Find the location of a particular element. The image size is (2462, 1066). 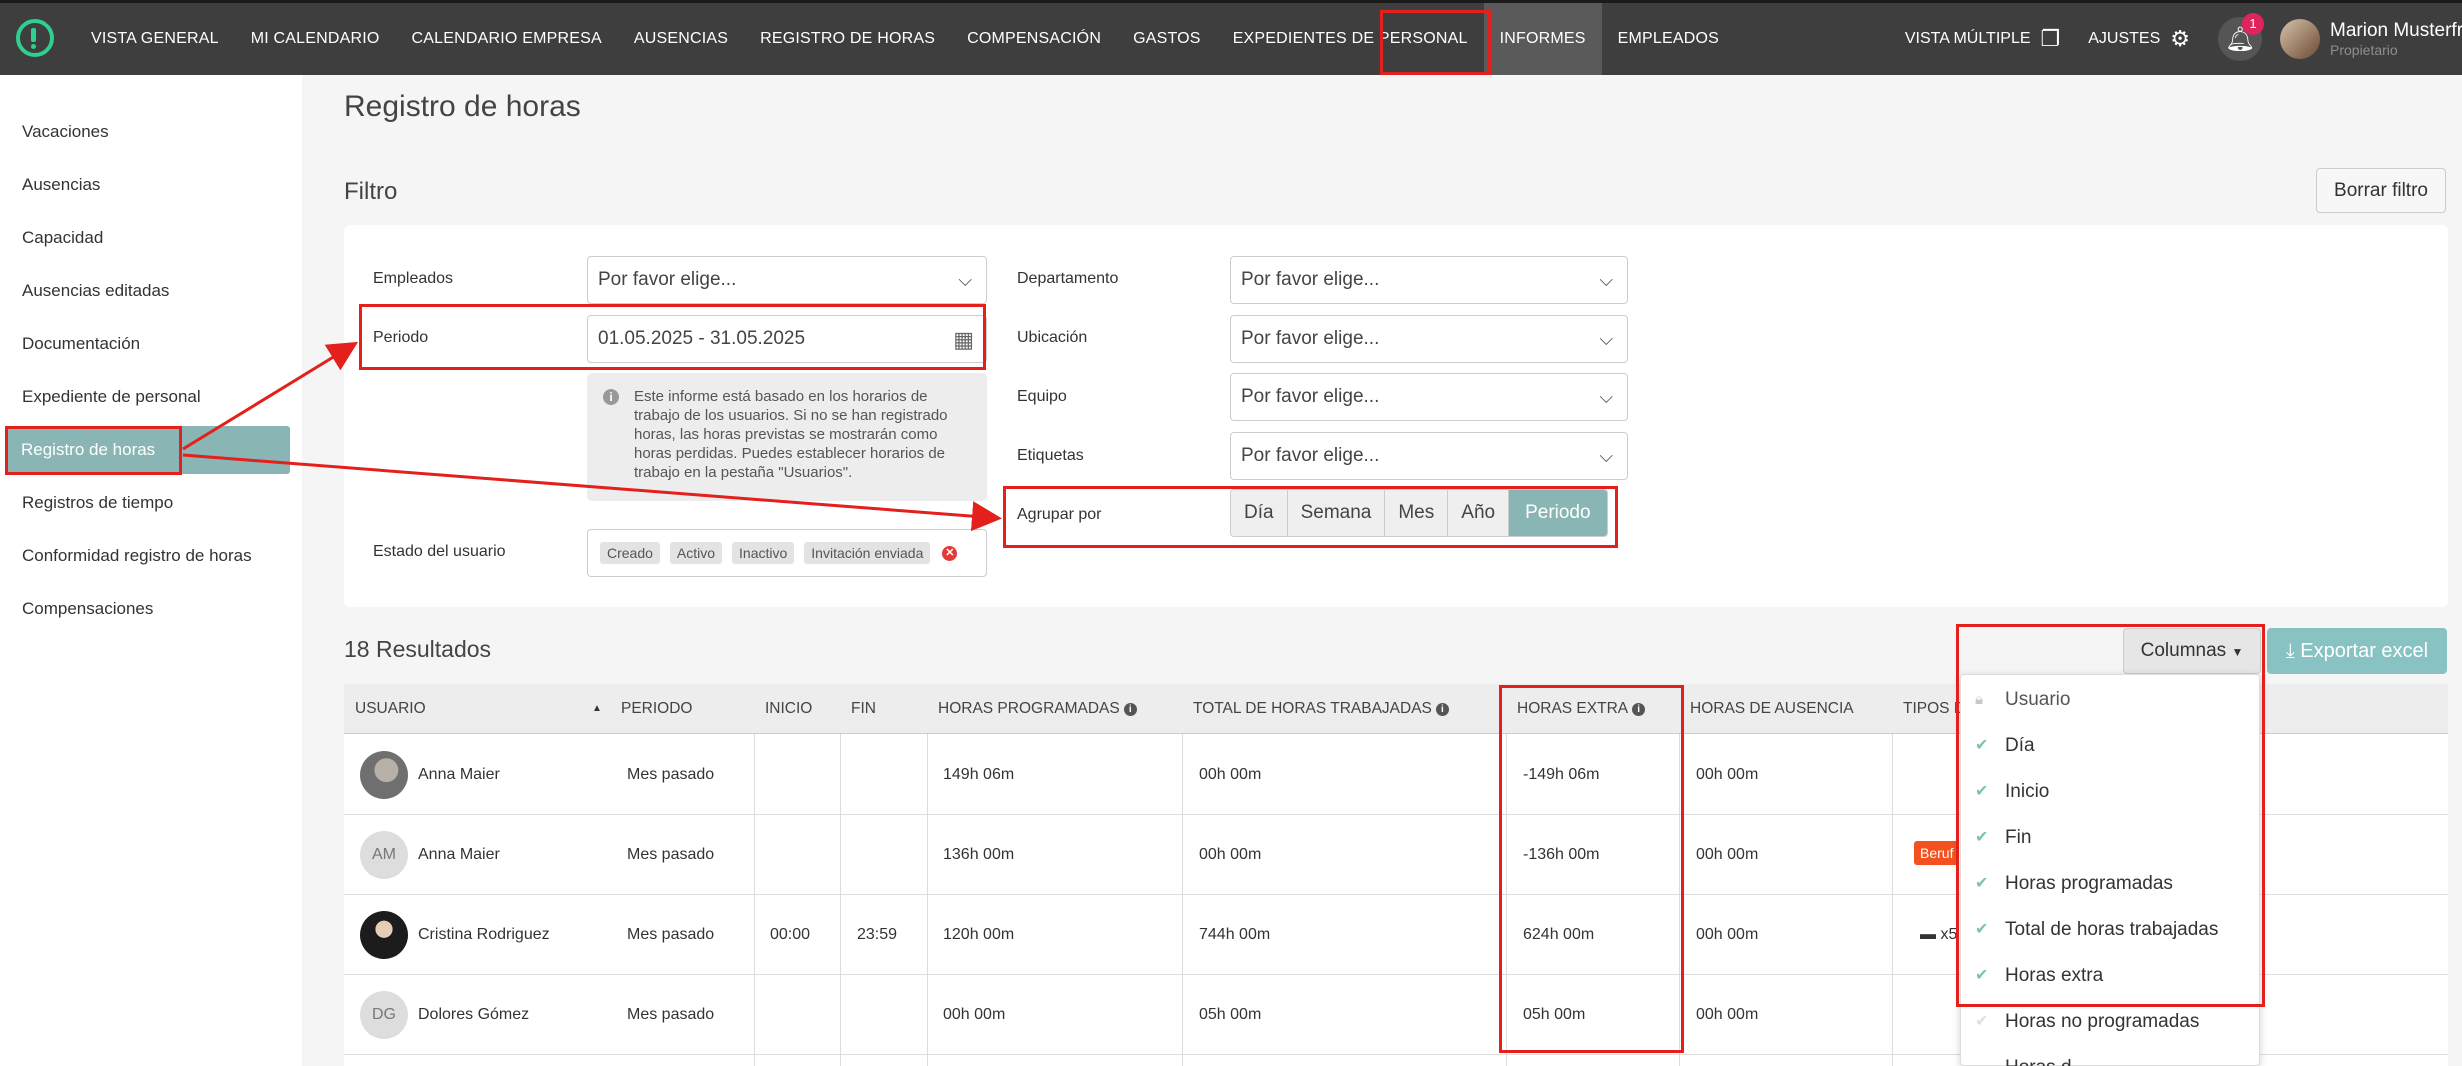

column-header-periodo: PERIODO is located at coordinates (656, 709).